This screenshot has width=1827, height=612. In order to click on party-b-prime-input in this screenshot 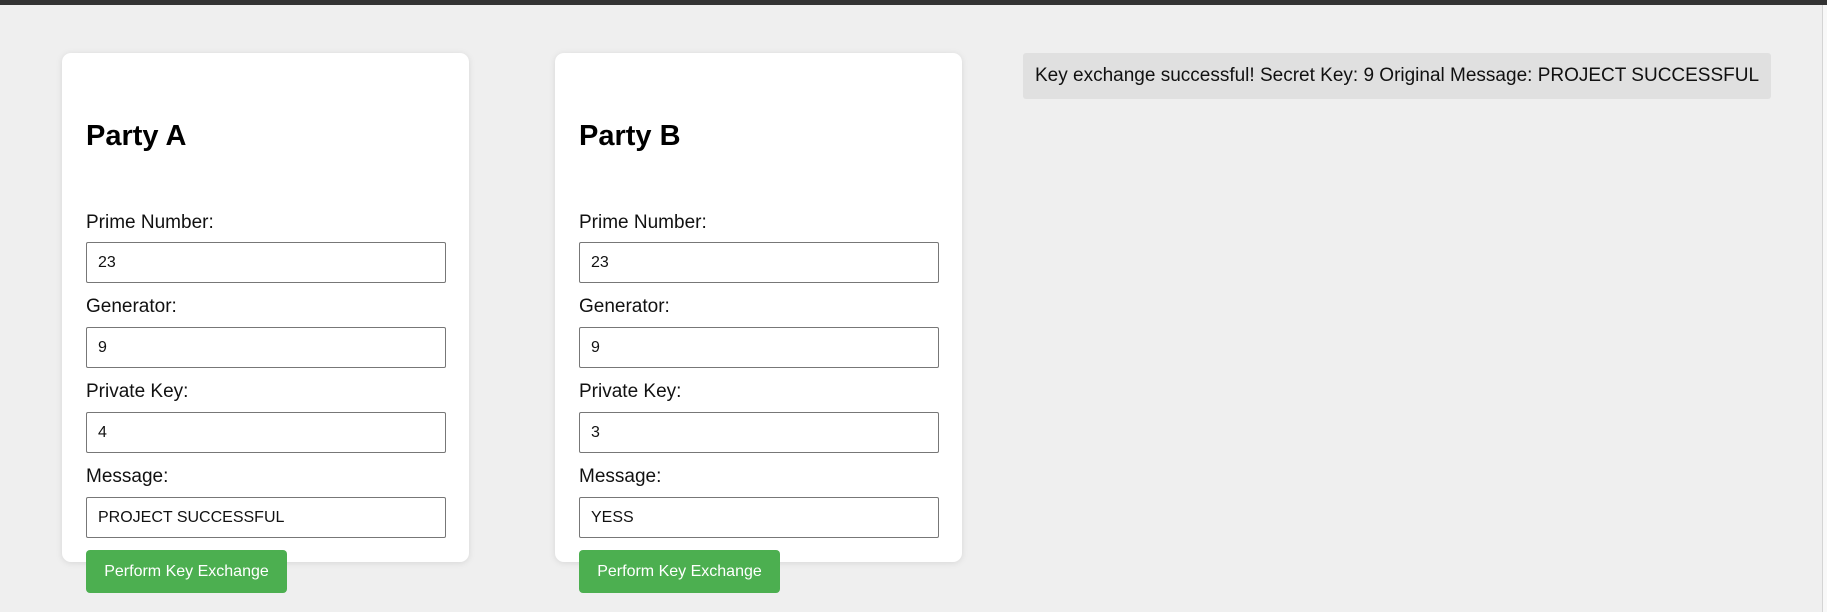, I will do `click(759, 262)`.